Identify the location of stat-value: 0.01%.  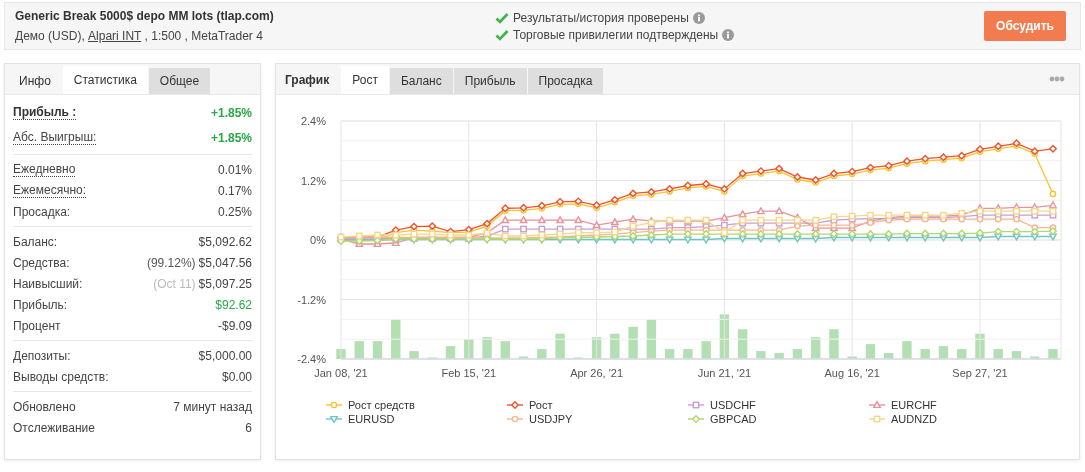
(234, 169).